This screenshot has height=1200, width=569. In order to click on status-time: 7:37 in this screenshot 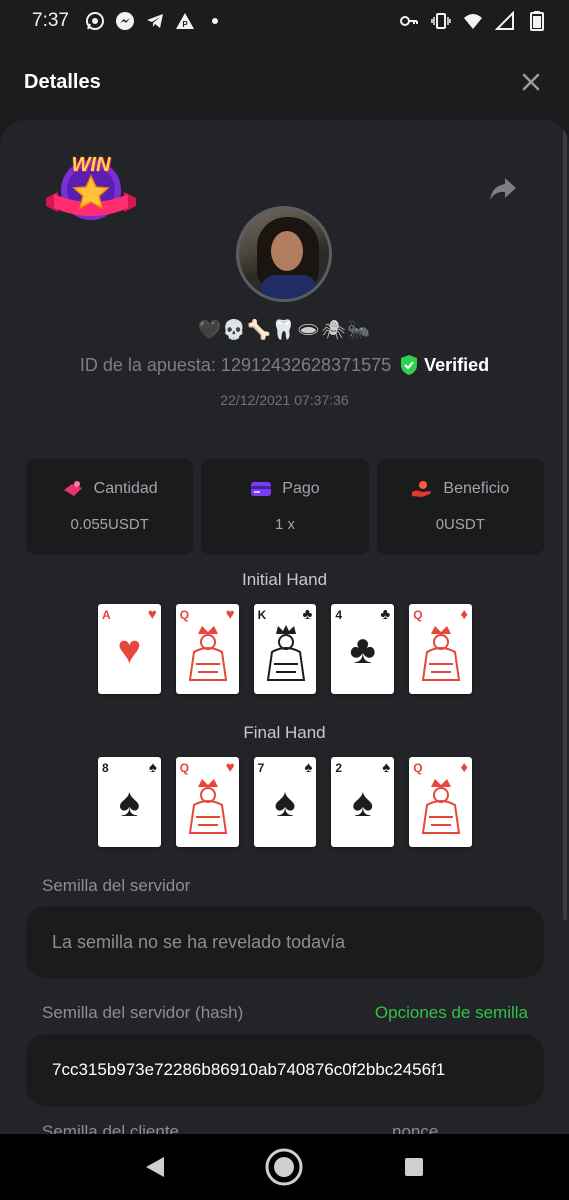, I will do `click(50, 20)`.